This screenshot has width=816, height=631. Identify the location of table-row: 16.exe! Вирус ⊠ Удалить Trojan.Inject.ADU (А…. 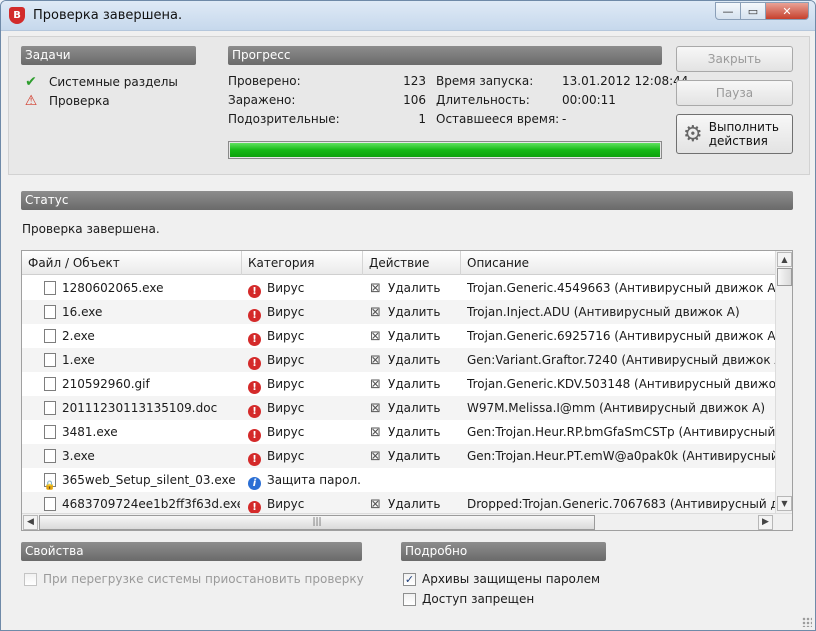
(399, 312).